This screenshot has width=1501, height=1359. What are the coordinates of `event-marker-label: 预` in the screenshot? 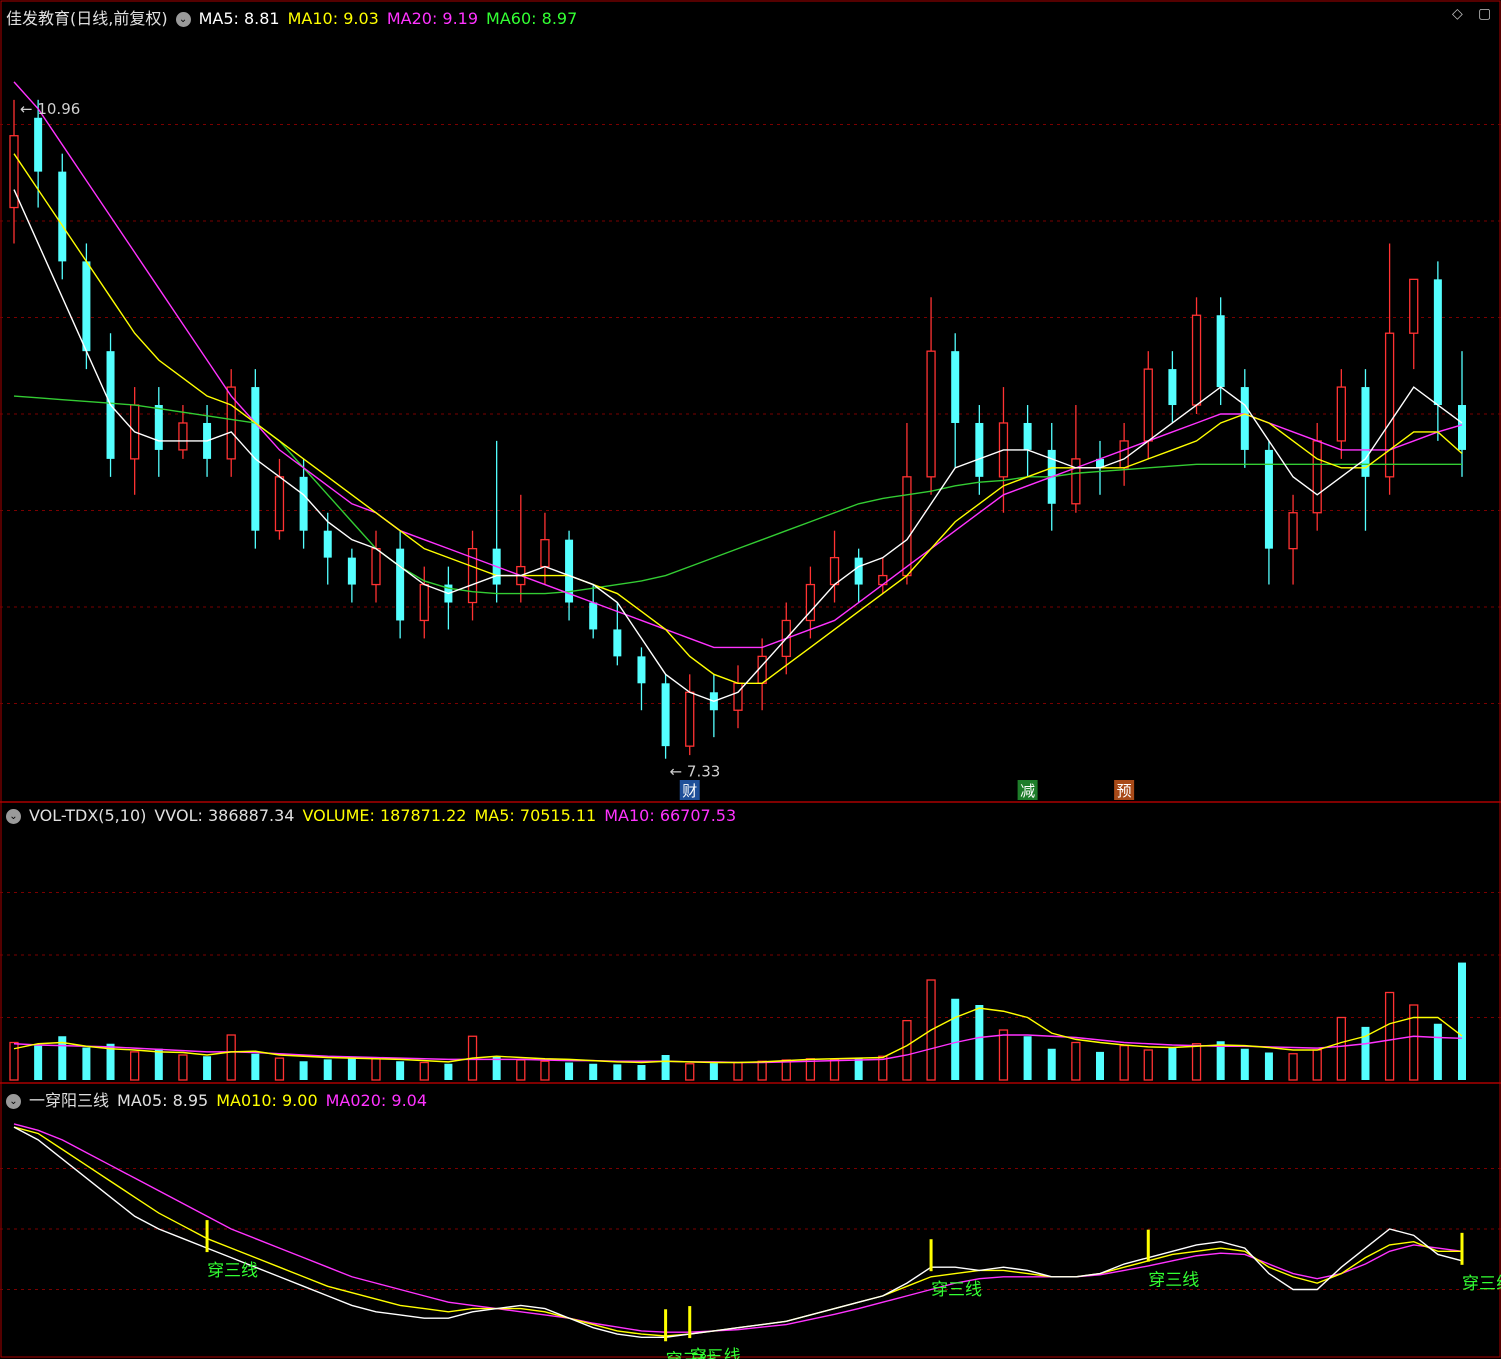 It's located at (1124, 791).